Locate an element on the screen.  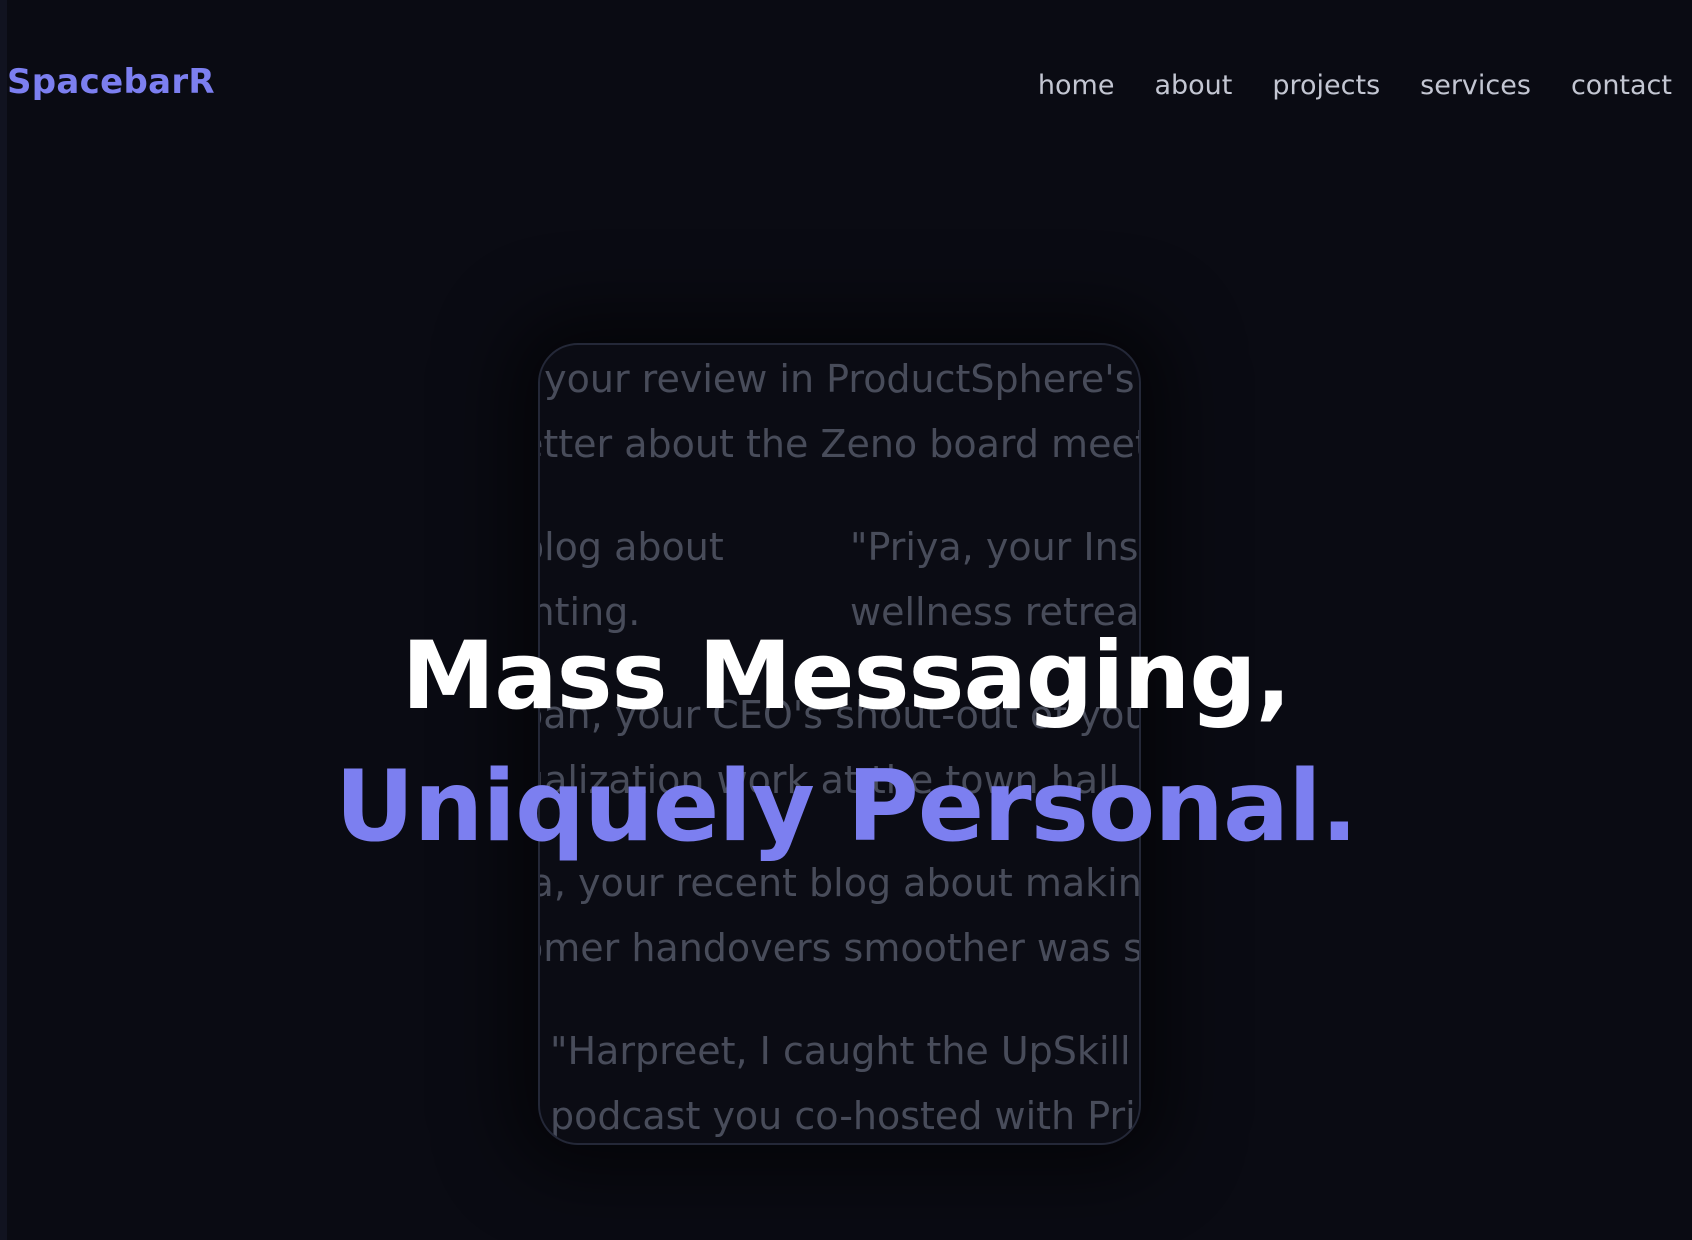
nav-about: about is located at coordinates (1193, 85).